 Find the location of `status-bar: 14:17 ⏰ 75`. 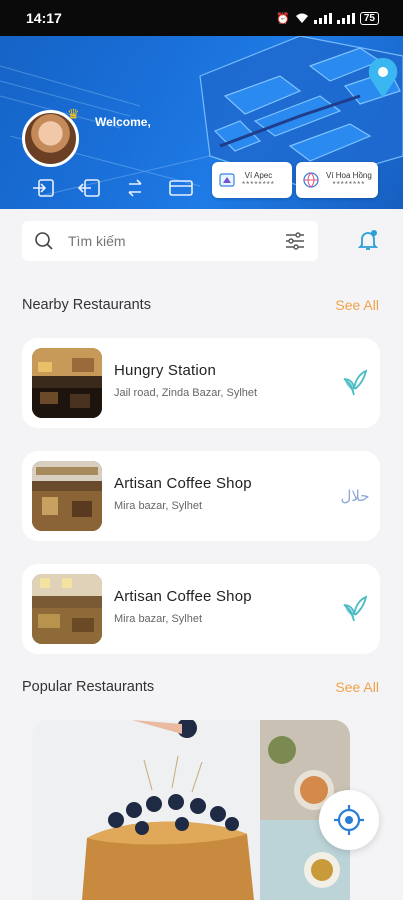

status-bar: 14:17 ⏰ 75 is located at coordinates (201, 18).